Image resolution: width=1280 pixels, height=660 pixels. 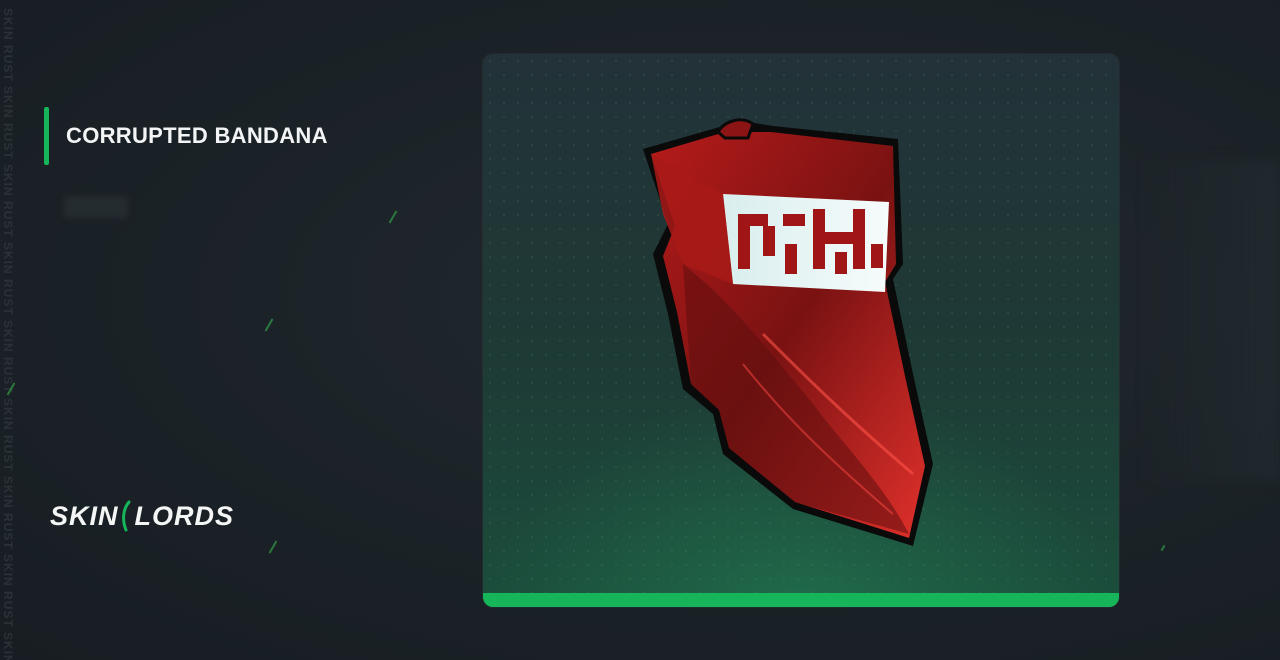 What do you see at coordinates (1210, 320) in the screenshot?
I see `background-blur` at bounding box center [1210, 320].